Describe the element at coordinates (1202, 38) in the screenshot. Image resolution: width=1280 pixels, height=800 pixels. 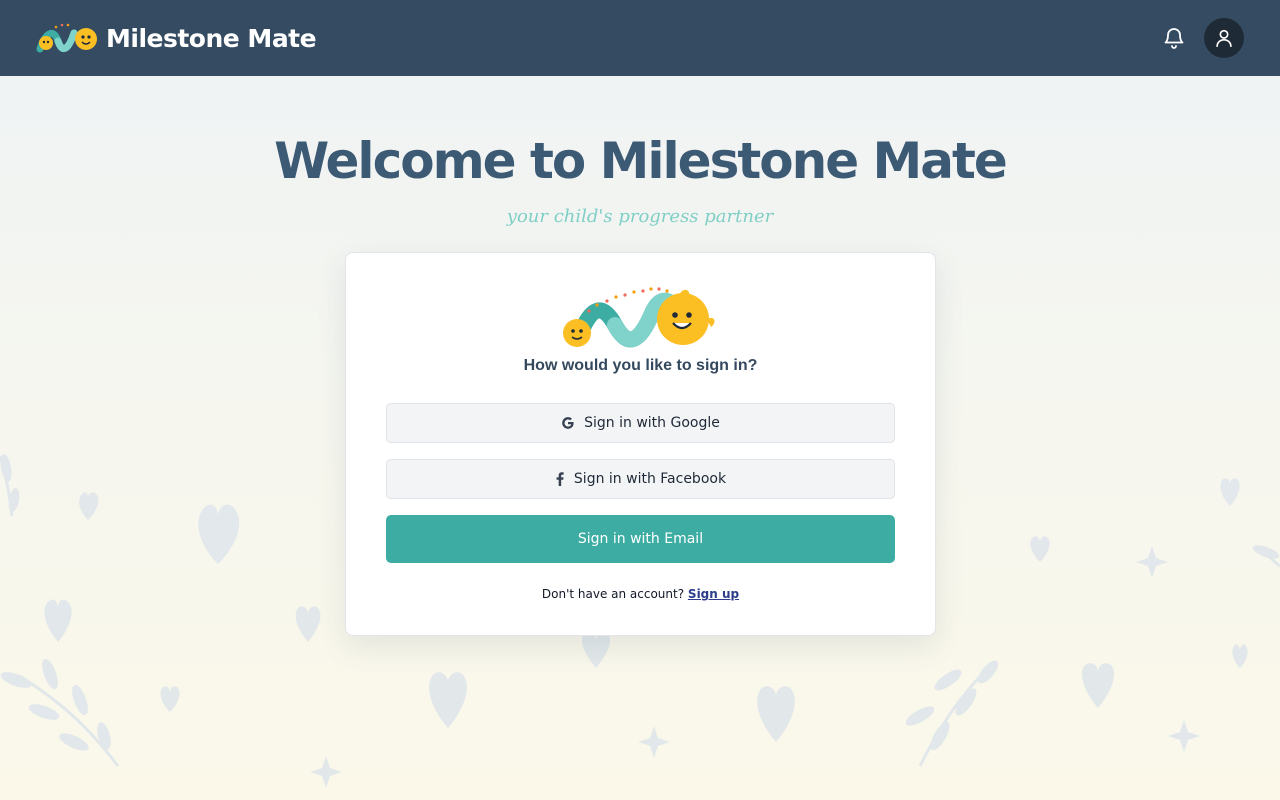
I see `header-actions` at that location.